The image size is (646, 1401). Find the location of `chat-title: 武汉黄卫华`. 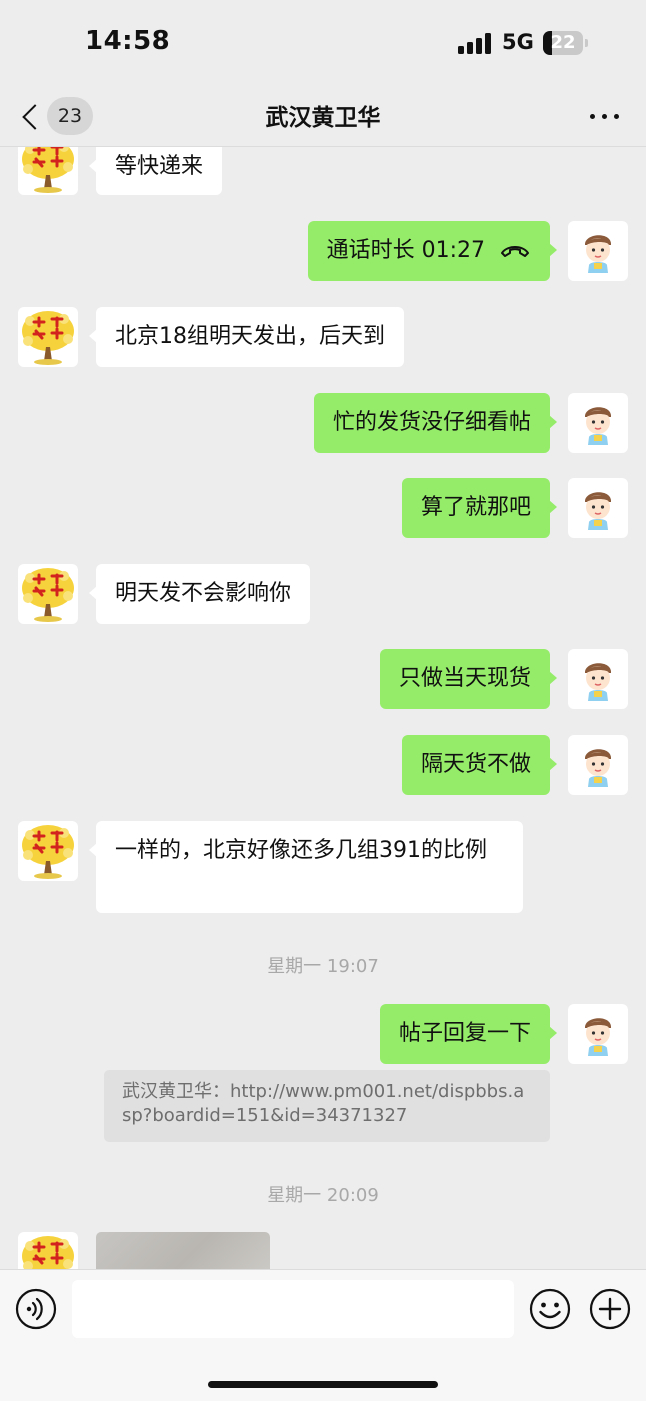

chat-title: 武汉黄卫华 is located at coordinates (323, 118).